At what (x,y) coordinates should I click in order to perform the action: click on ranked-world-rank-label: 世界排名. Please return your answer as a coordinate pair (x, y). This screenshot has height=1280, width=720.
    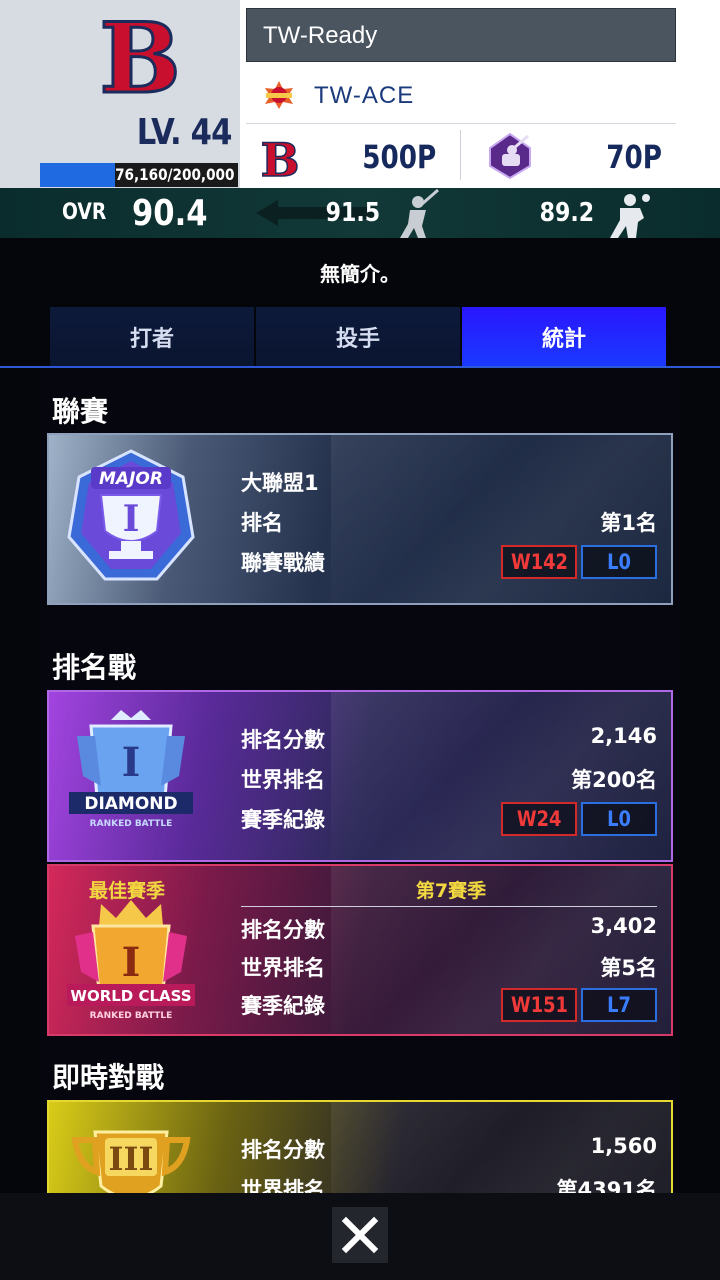
    Looking at the image, I should click on (283, 780).